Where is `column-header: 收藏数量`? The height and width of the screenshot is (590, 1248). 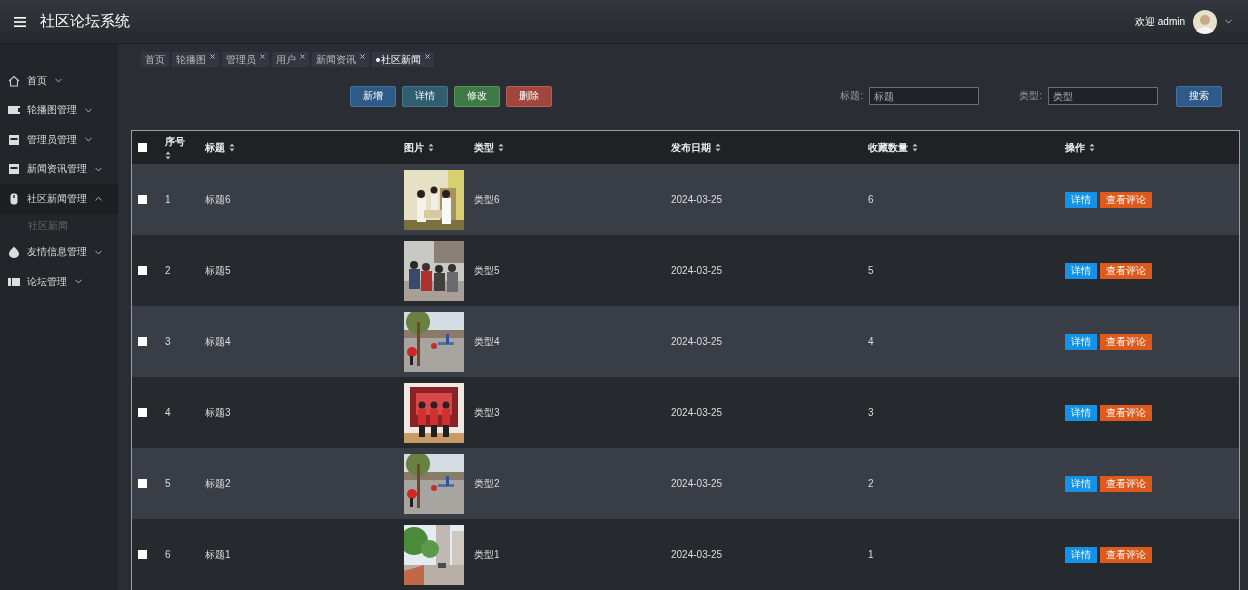
column-header: 收藏数量 is located at coordinates (888, 147).